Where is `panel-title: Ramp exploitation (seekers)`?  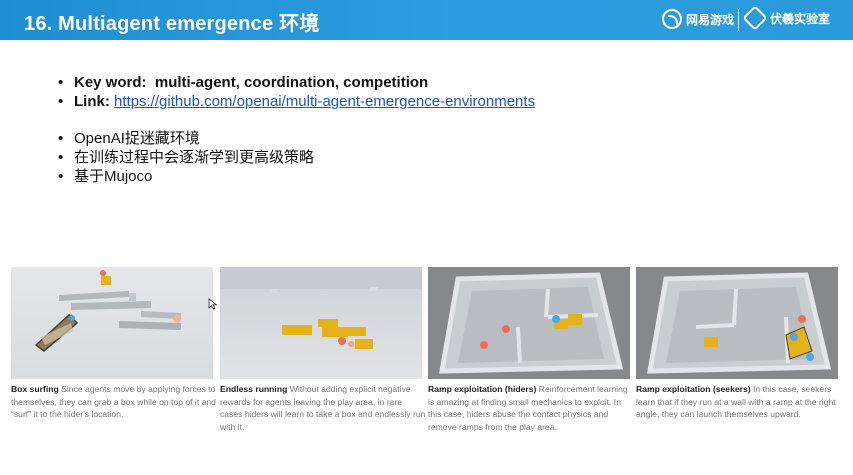
panel-title: Ramp exploitation (seekers) is located at coordinates (693, 389).